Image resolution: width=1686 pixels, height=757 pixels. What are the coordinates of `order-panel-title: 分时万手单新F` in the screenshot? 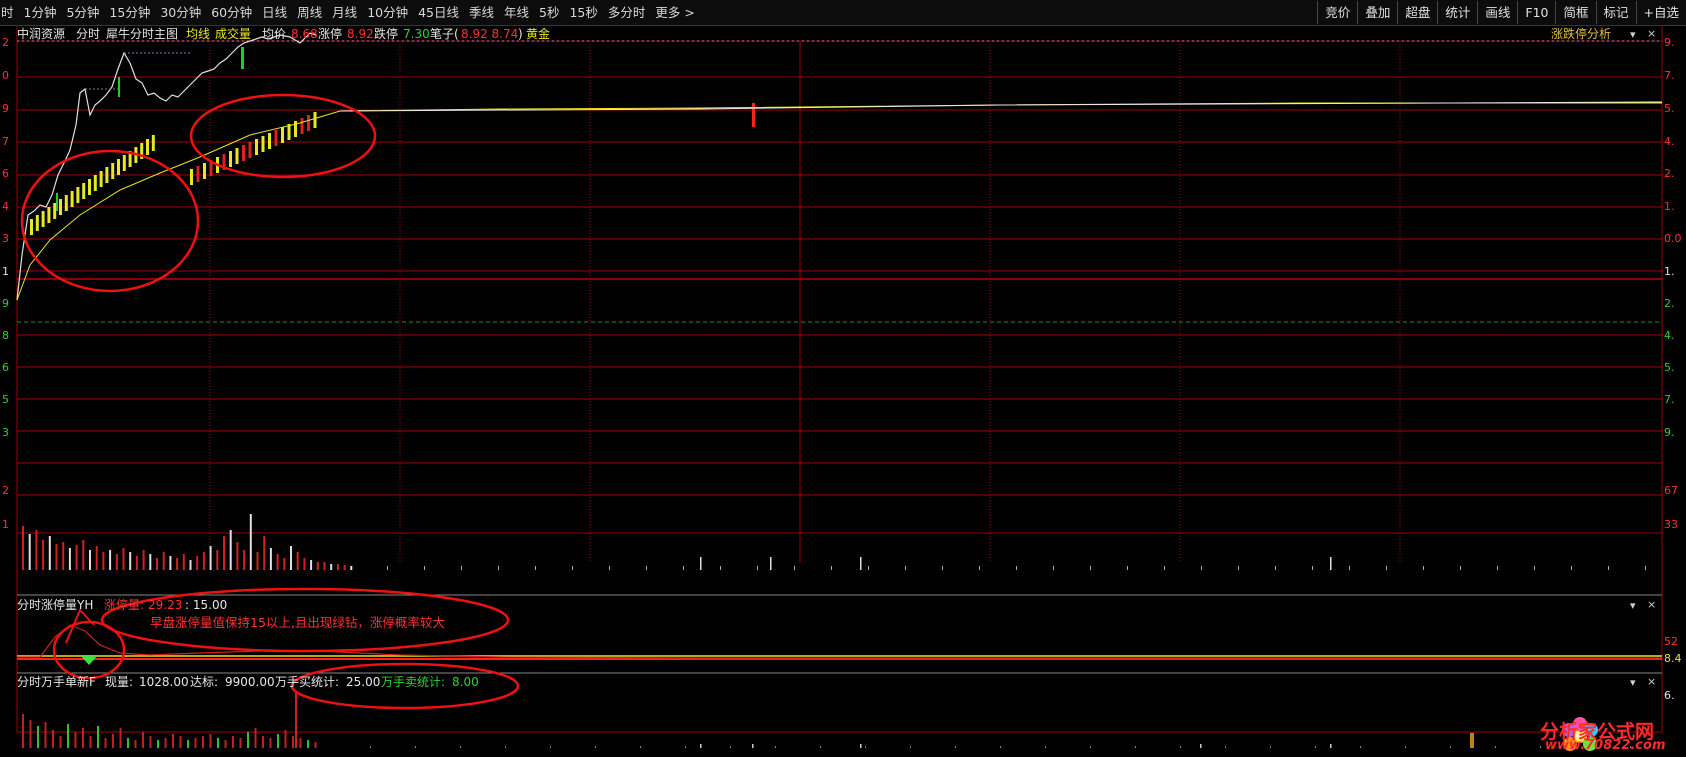 It's located at (56, 682).